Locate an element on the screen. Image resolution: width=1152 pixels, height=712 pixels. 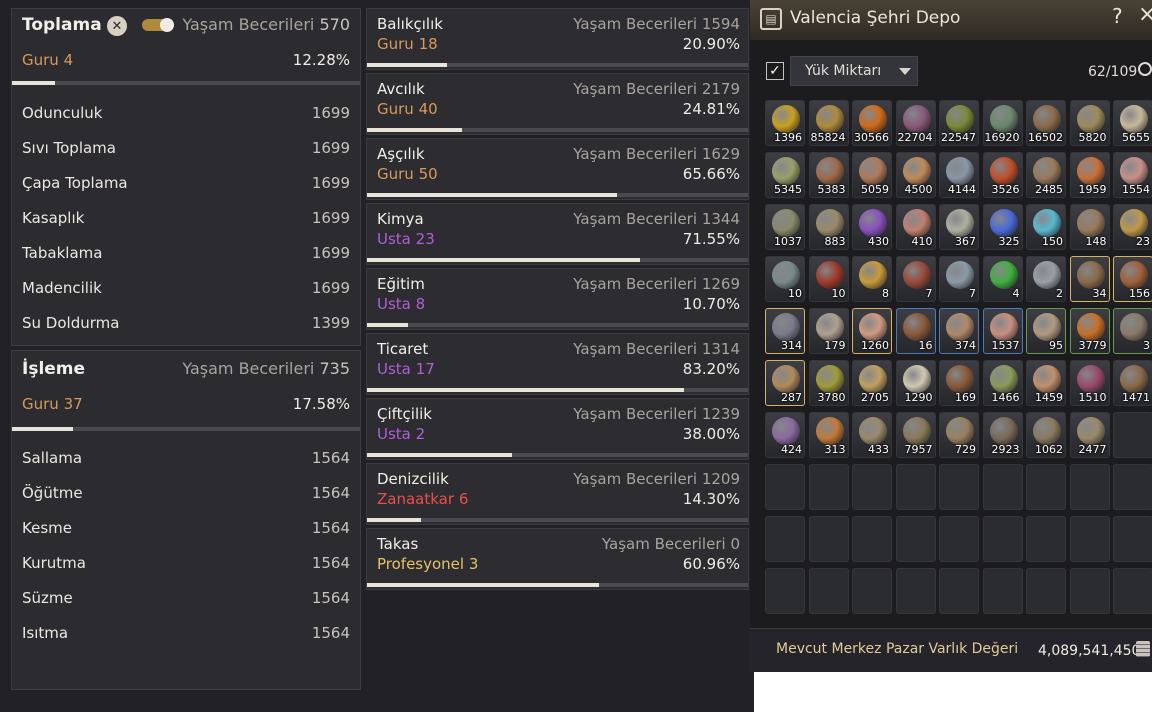
item-slot: 16920 is located at coordinates (1002, 123).